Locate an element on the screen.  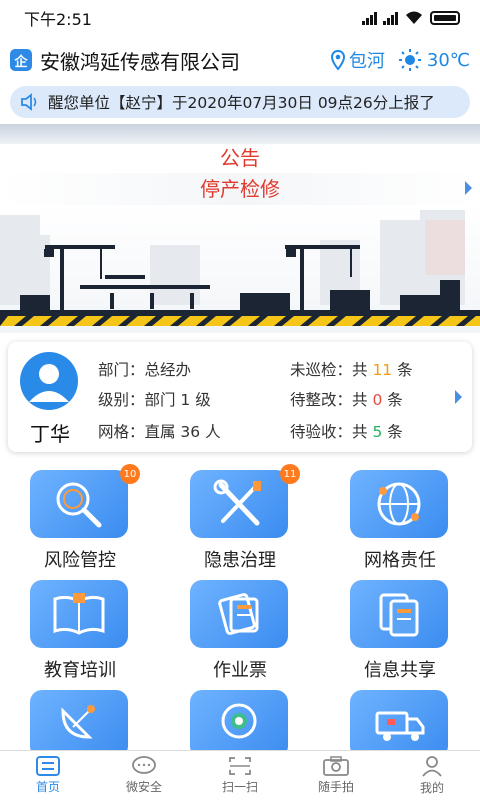
book-icon is located at coordinates (79, 614).